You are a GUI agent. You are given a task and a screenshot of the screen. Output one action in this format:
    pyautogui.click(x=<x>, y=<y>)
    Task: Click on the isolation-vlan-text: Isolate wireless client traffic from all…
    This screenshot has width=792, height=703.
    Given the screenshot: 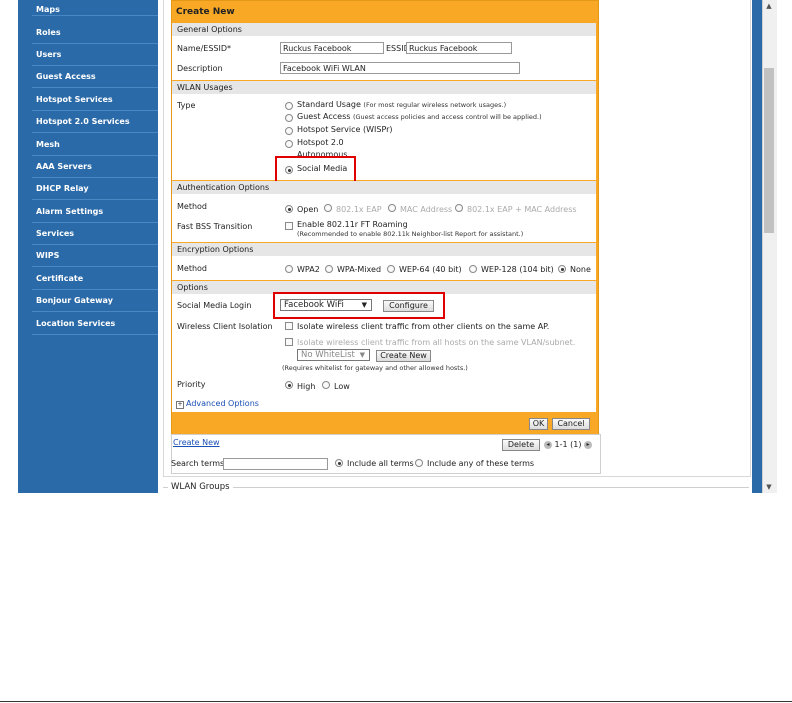 What is the action you would take?
    pyautogui.click(x=436, y=342)
    